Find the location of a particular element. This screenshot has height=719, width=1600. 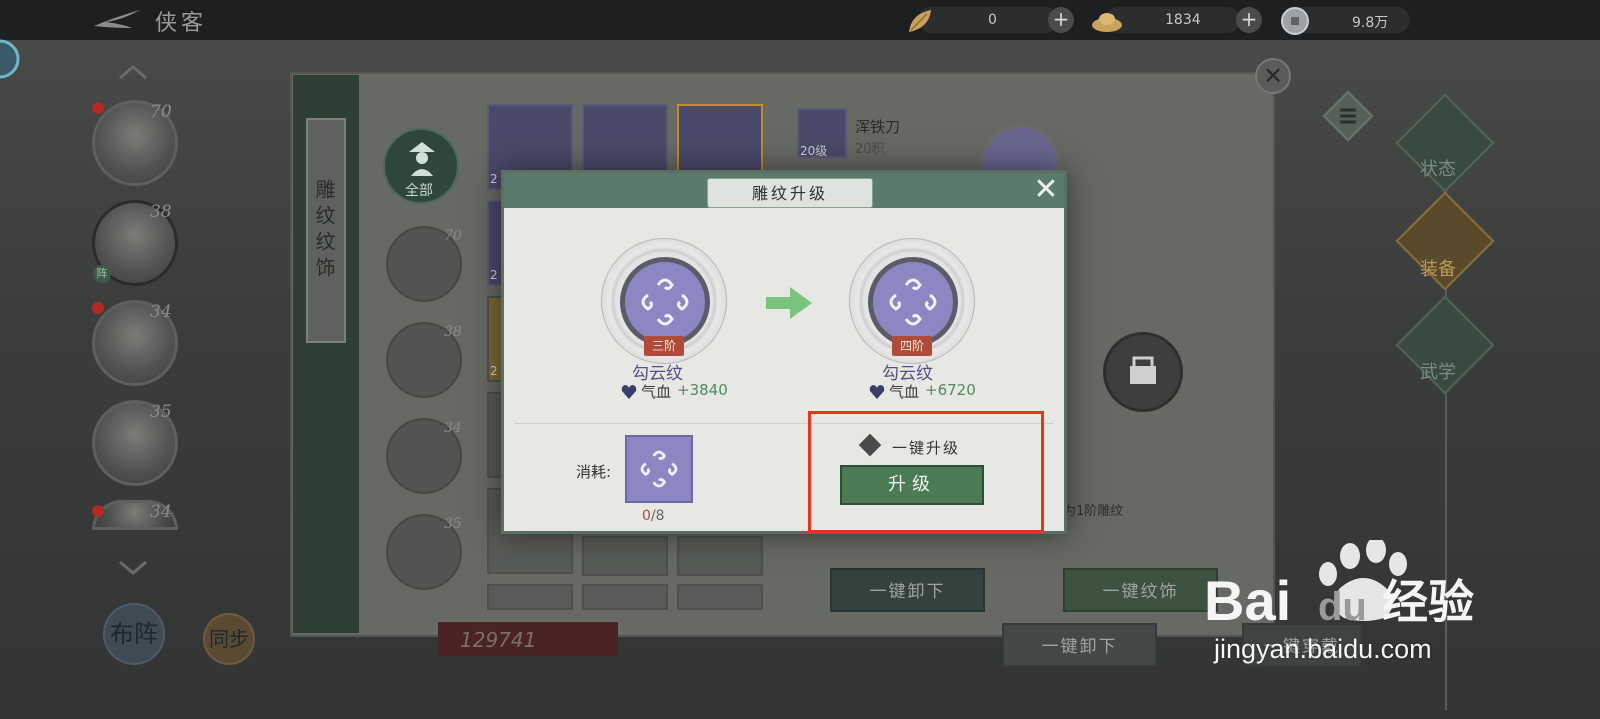

equipped-level: 20级 is located at coordinates (814, 151).